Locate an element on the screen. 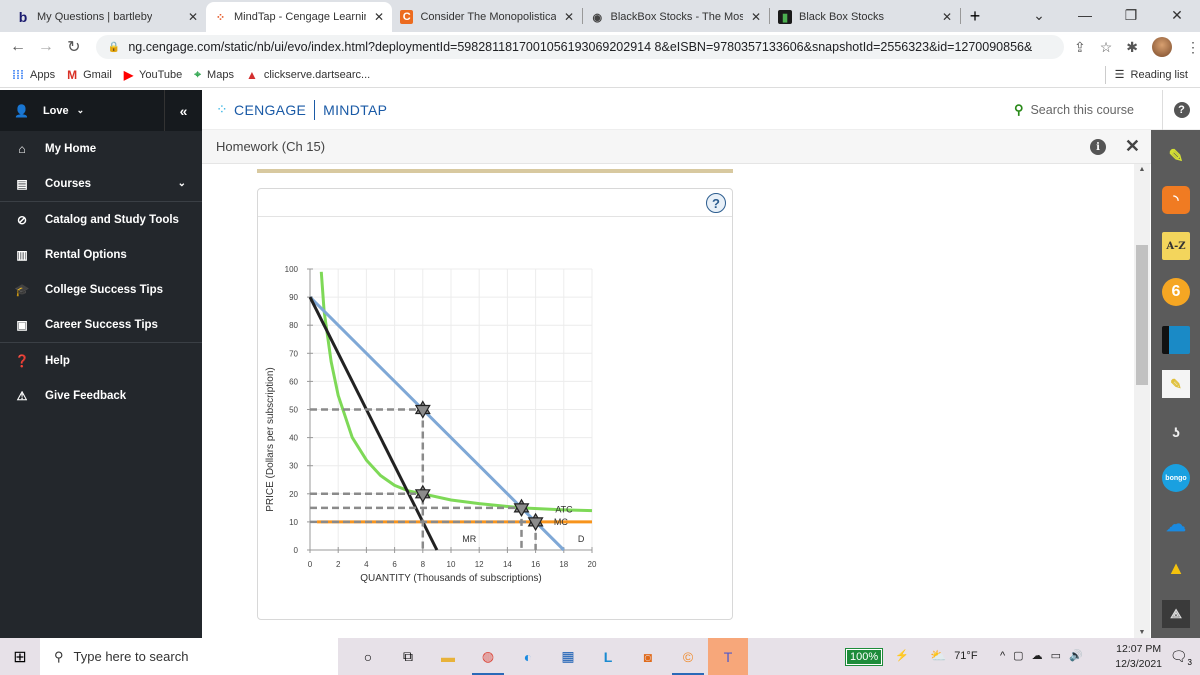 The image size is (1200, 675). bongo-icon: bongo is located at coordinates (1176, 478).